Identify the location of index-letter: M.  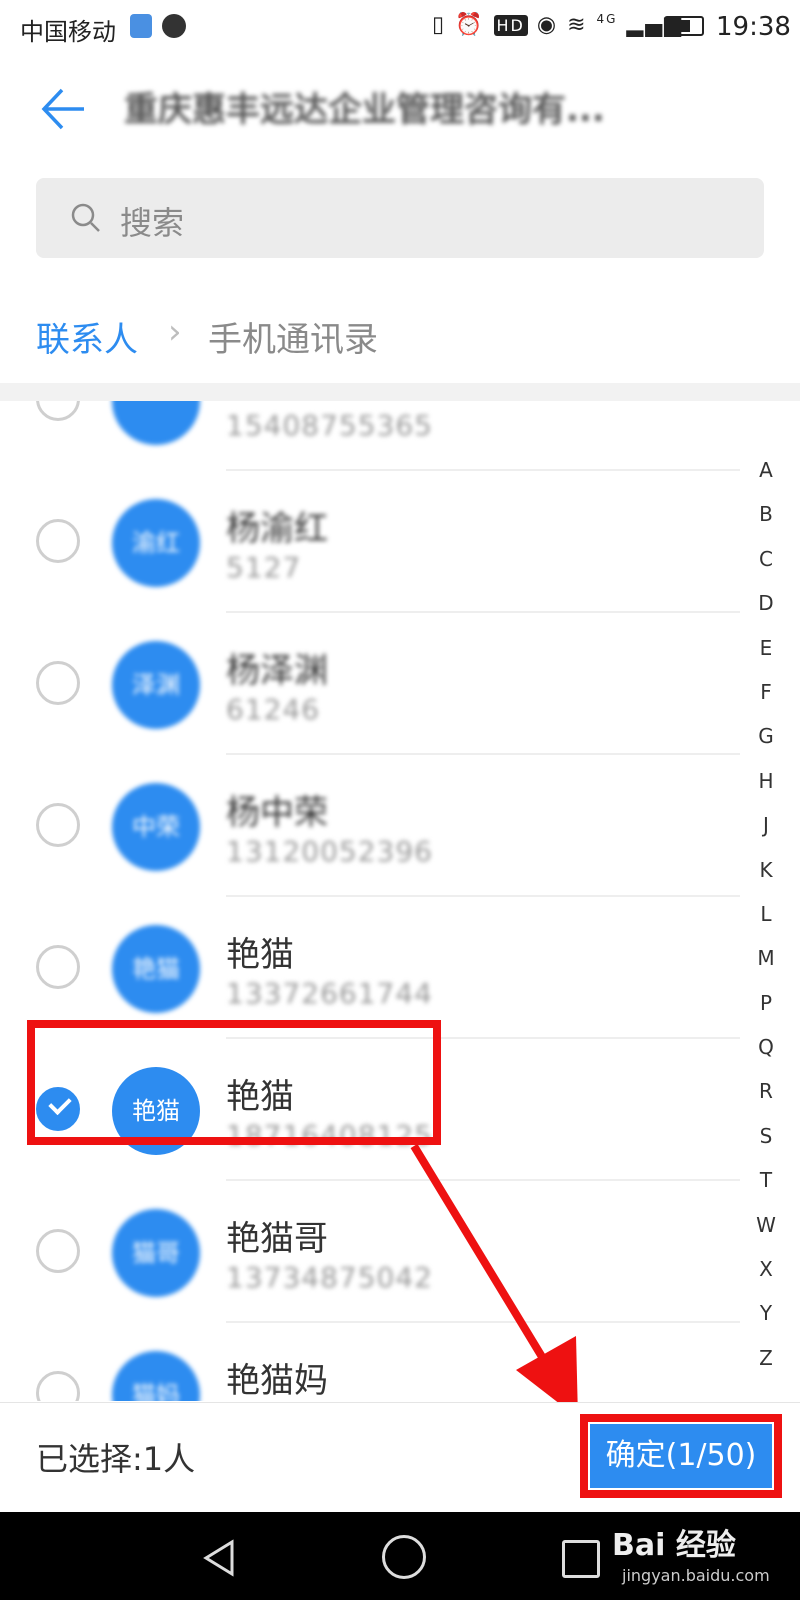
(766, 958).